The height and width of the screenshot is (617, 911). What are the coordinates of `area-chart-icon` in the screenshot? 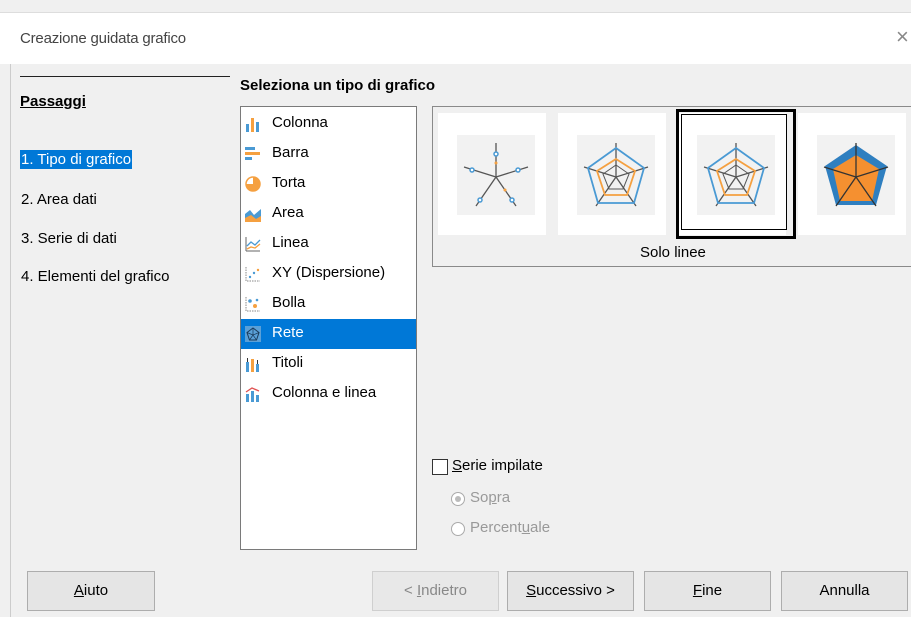 It's located at (253, 215).